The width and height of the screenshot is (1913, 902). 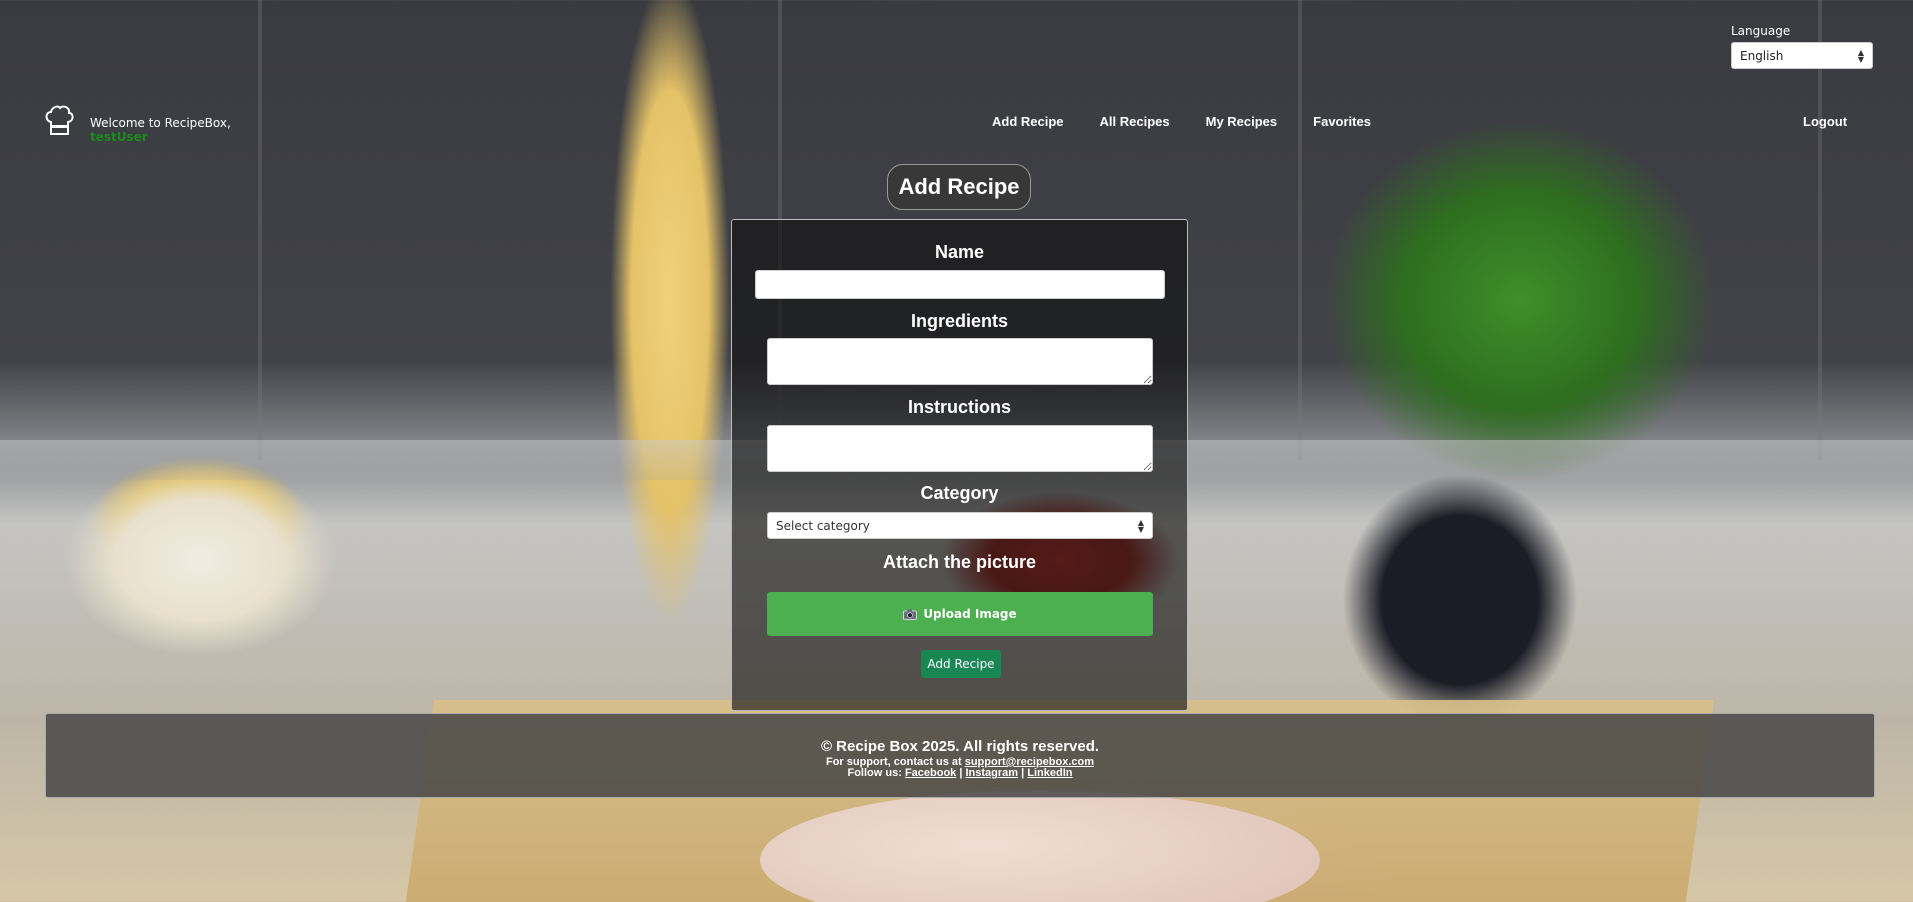 I want to click on ingredients-label: Ingredients, so click(x=959, y=321).